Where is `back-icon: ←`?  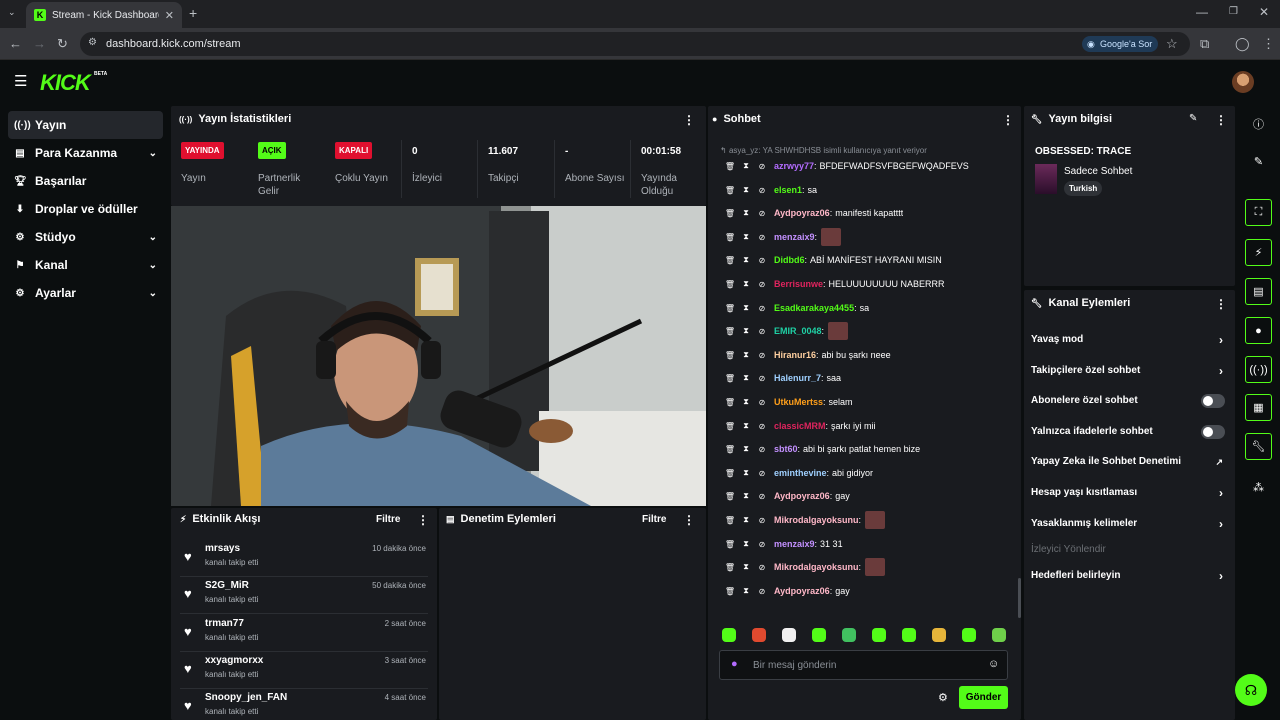
back-icon: ← is located at coordinates (15, 44).